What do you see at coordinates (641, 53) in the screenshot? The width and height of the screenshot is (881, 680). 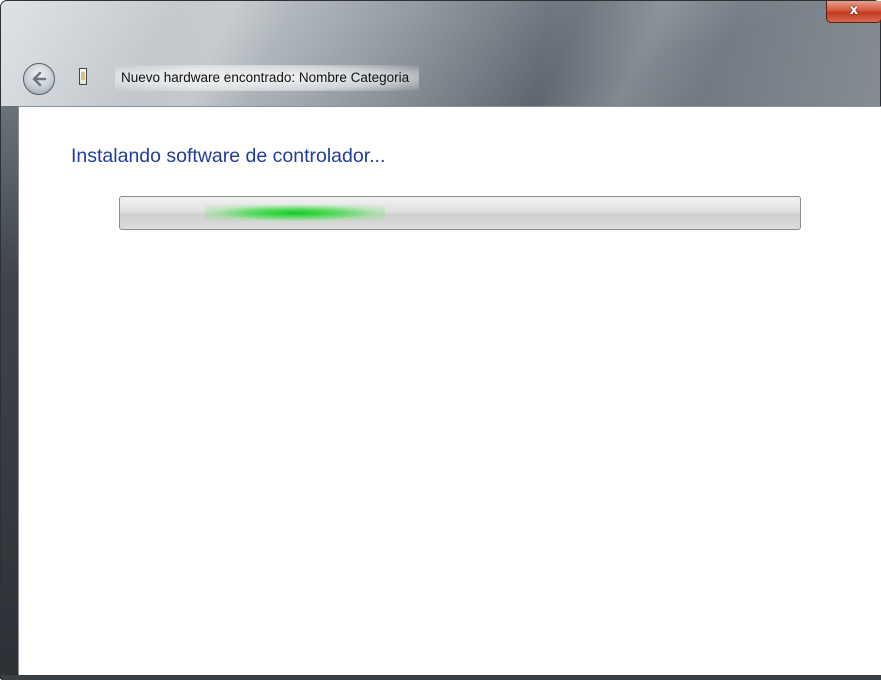 I see `glass-highlight` at bounding box center [641, 53].